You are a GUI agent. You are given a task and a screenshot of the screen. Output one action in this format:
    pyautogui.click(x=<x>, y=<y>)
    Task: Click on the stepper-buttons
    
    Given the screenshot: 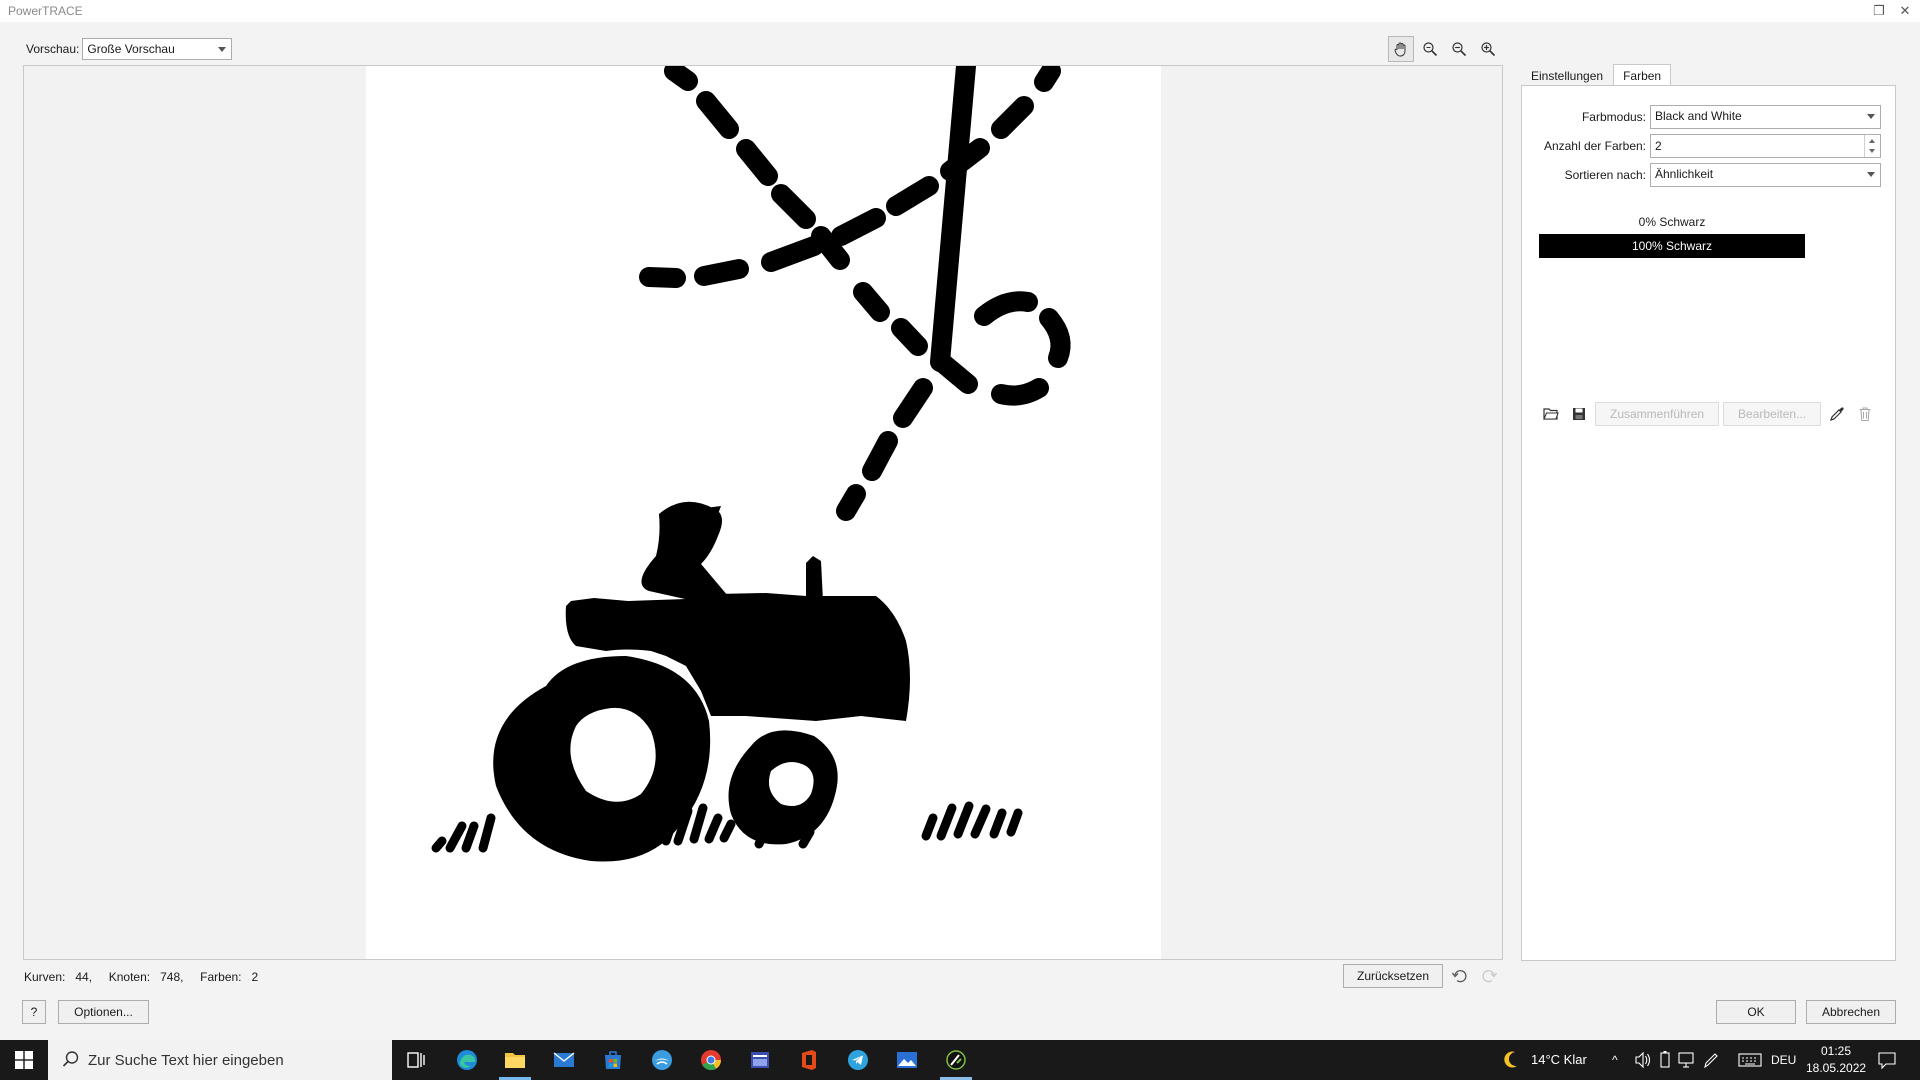 What is the action you would take?
    pyautogui.click(x=1872, y=146)
    